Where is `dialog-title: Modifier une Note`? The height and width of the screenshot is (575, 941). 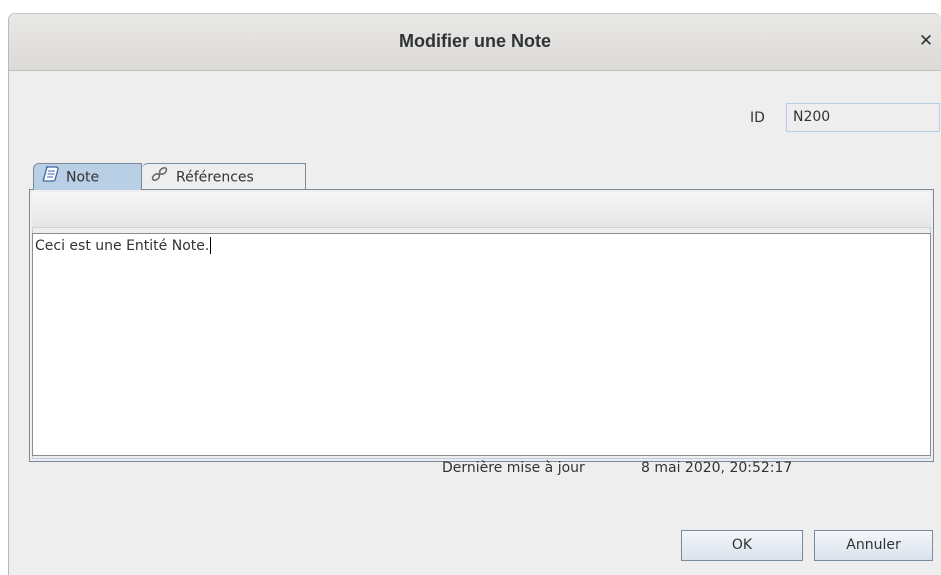 dialog-title: Modifier une Note is located at coordinates (475, 41).